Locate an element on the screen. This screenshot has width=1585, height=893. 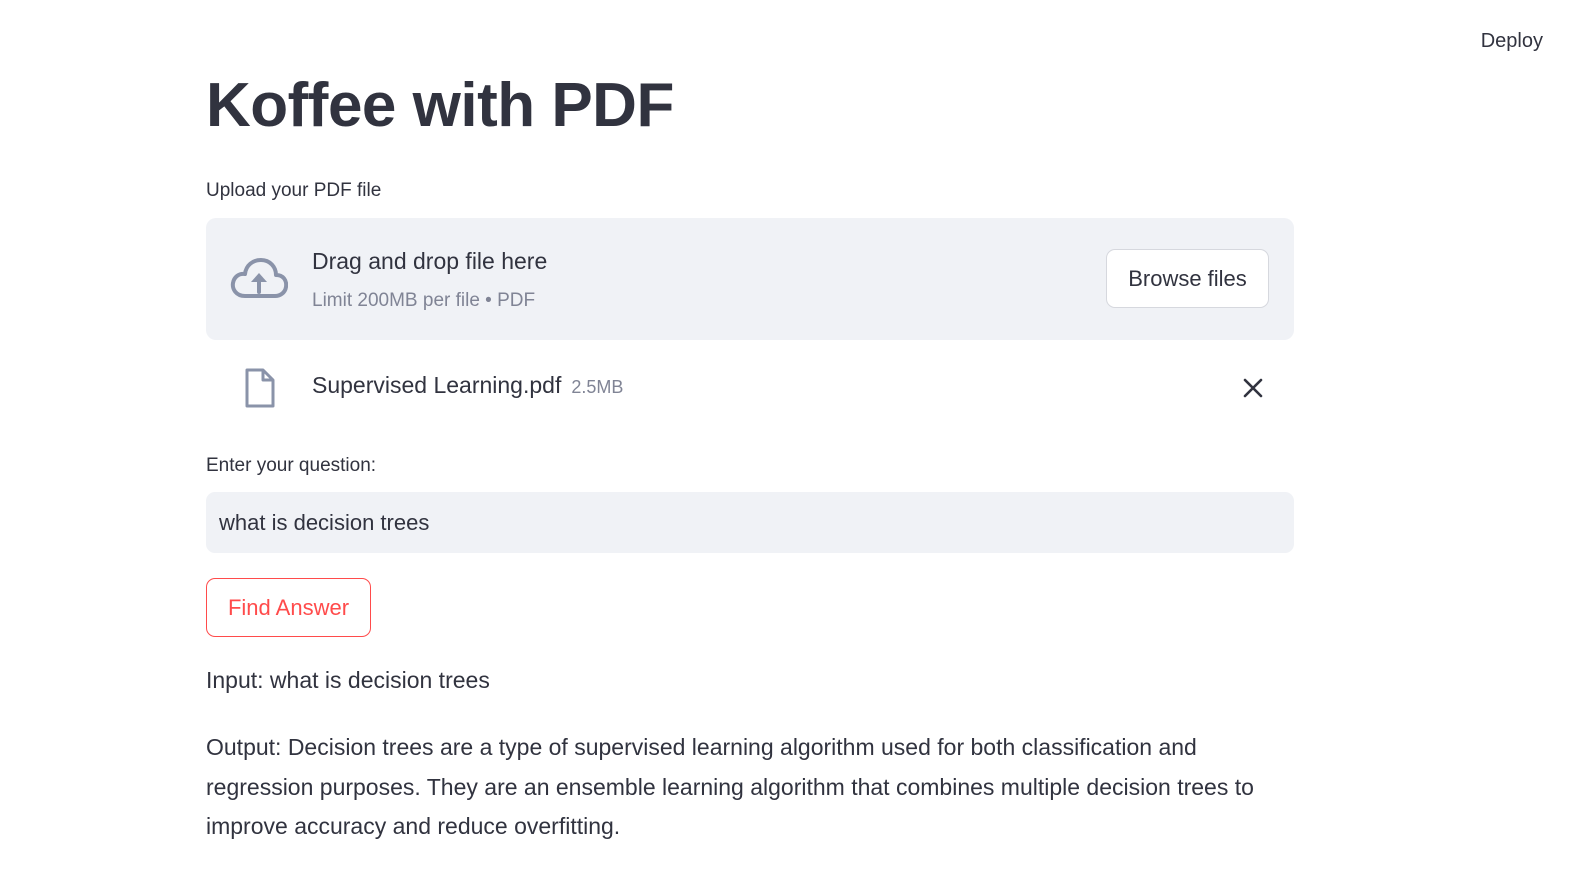
input-echo-text: Input: what is decision trees is located at coordinates (348, 680).